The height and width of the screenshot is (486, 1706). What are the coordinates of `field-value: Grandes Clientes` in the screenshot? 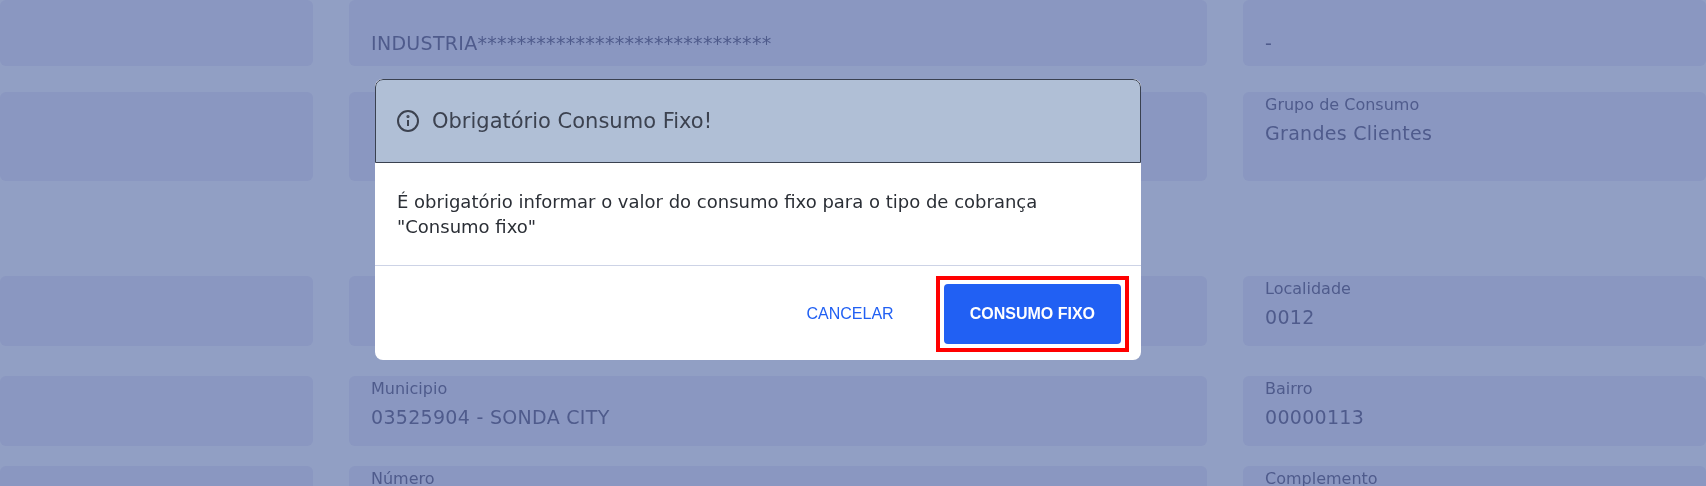 It's located at (1349, 133).